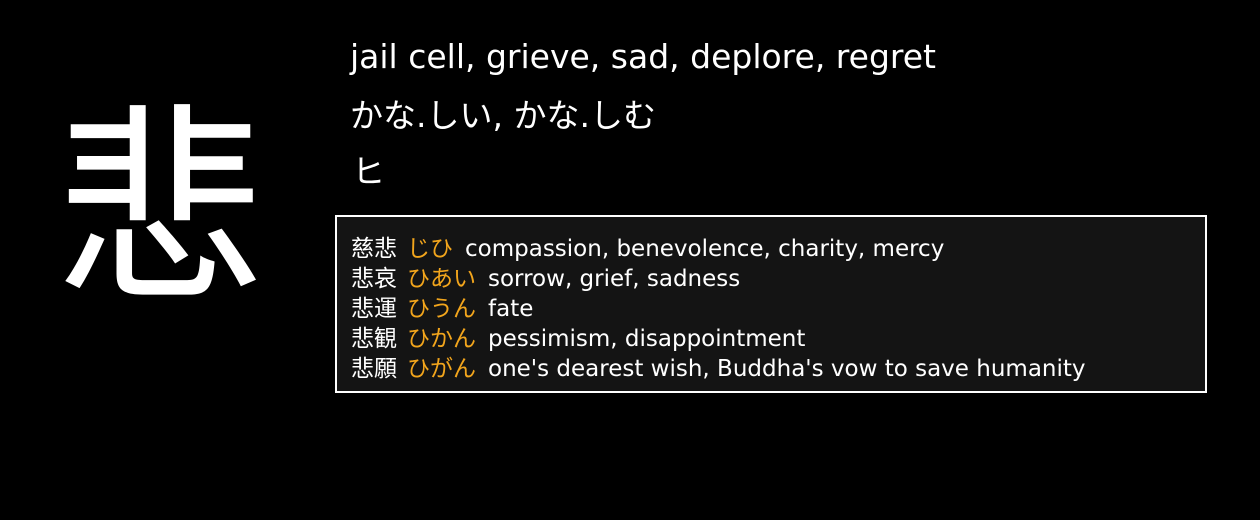 Image resolution: width=1260 pixels, height=520 pixels. Describe the element at coordinates (374, 279) in the screenshot. I see `vocab-word: 悲哀` at that location.